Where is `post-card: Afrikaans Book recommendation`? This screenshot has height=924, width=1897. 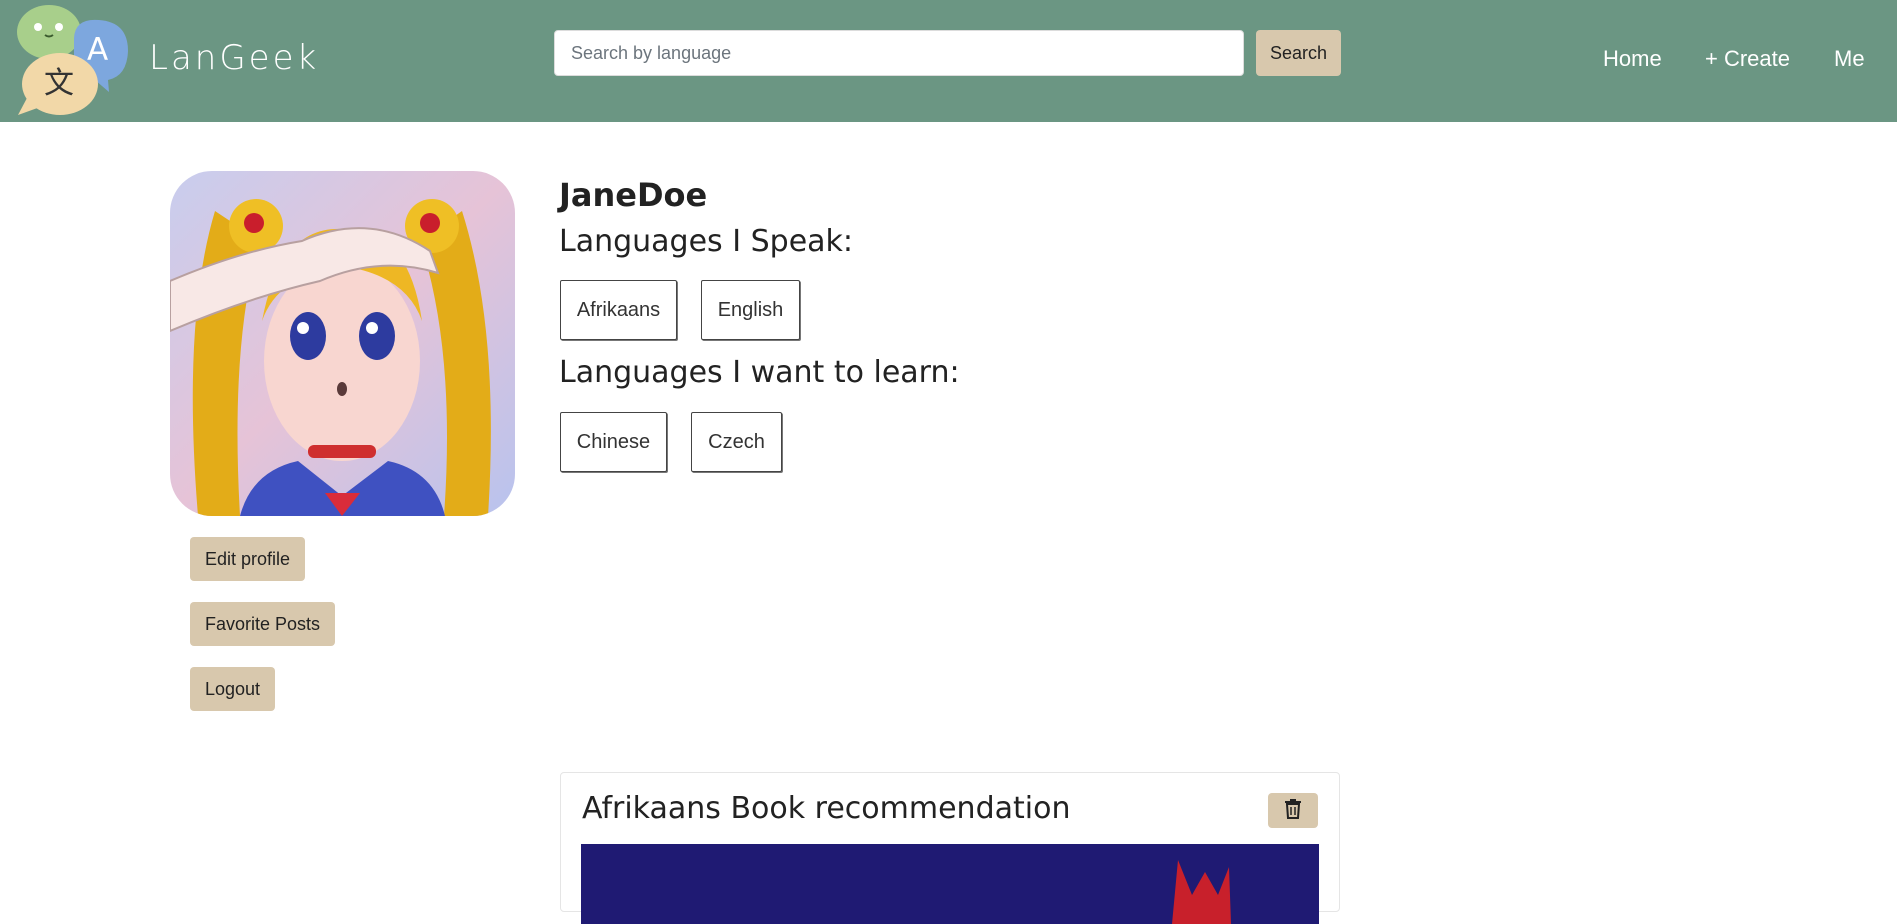 post-card: Afrikaans Book recommendation is located at coordinates (950, 848).